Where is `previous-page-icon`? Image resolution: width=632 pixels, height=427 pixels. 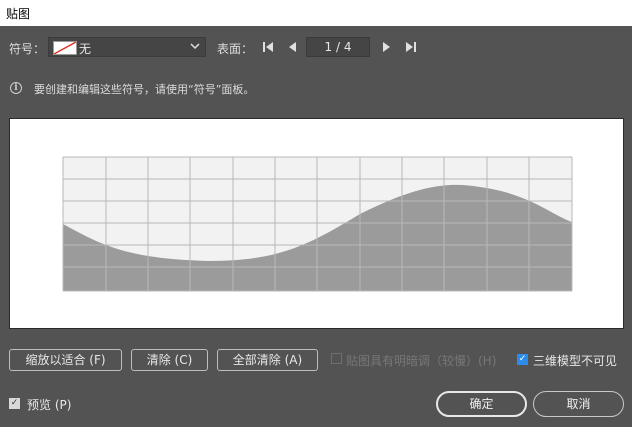
previous-page-icon is located at coordinates (293, 47).